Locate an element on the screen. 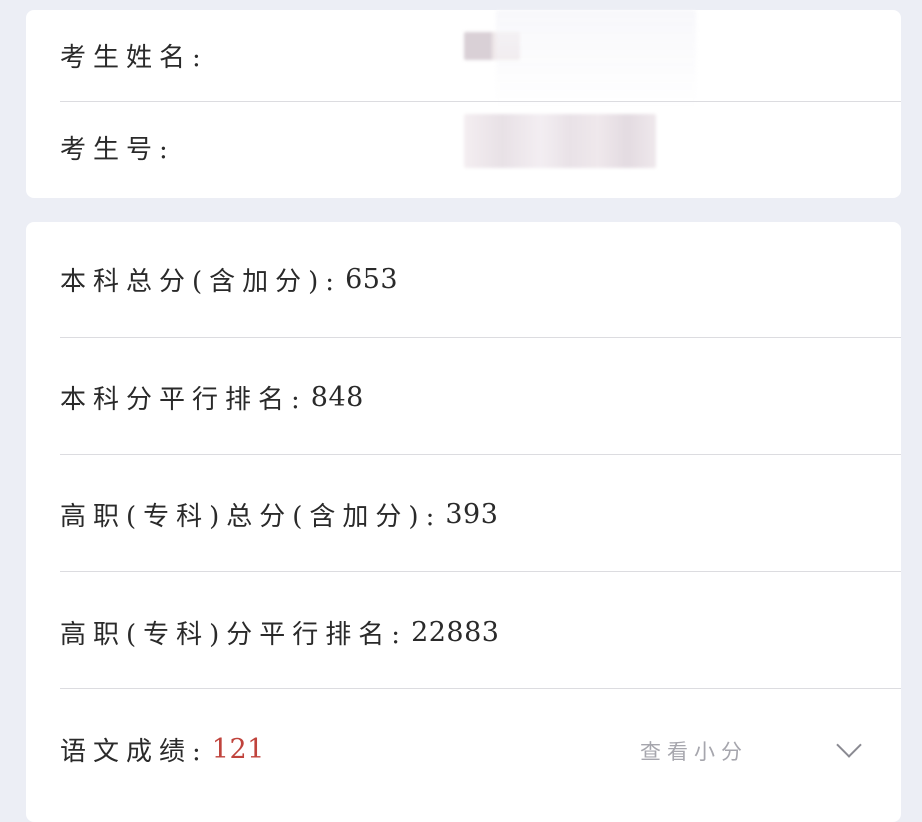 The height and width of the screenshot is (822, 922). view-detail-link: 查看小分 is located at coordinates (694, 751).